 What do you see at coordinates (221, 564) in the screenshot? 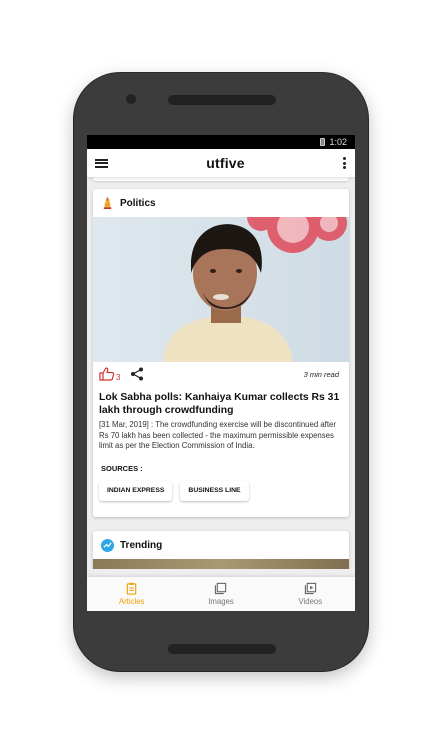
I see `trending-image` at bounding box center [221, 564].